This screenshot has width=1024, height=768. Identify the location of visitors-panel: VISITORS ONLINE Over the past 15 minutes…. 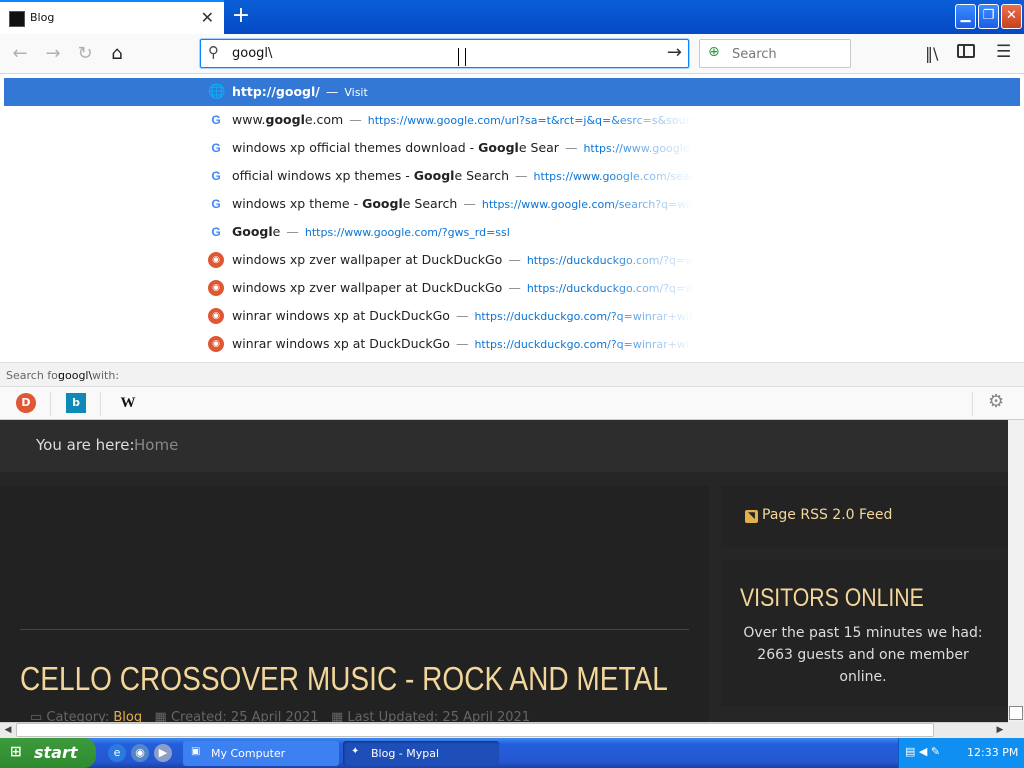
(864, 633).